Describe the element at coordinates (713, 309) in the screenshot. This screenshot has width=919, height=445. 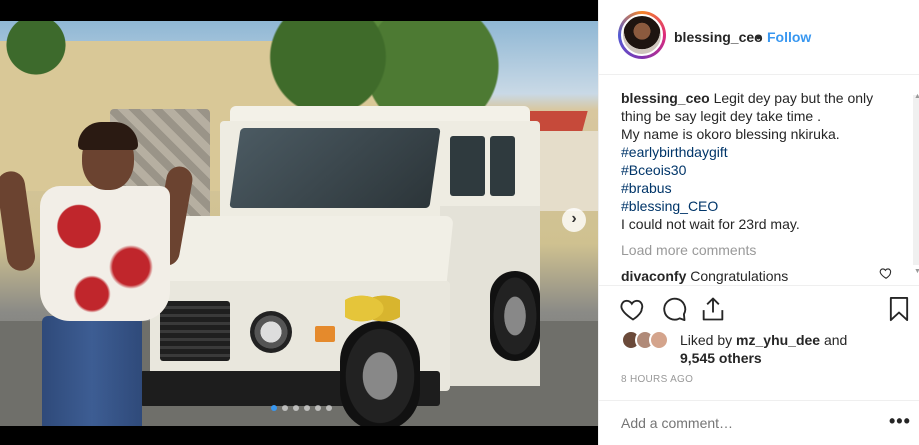
I see `share-icon` at that location.